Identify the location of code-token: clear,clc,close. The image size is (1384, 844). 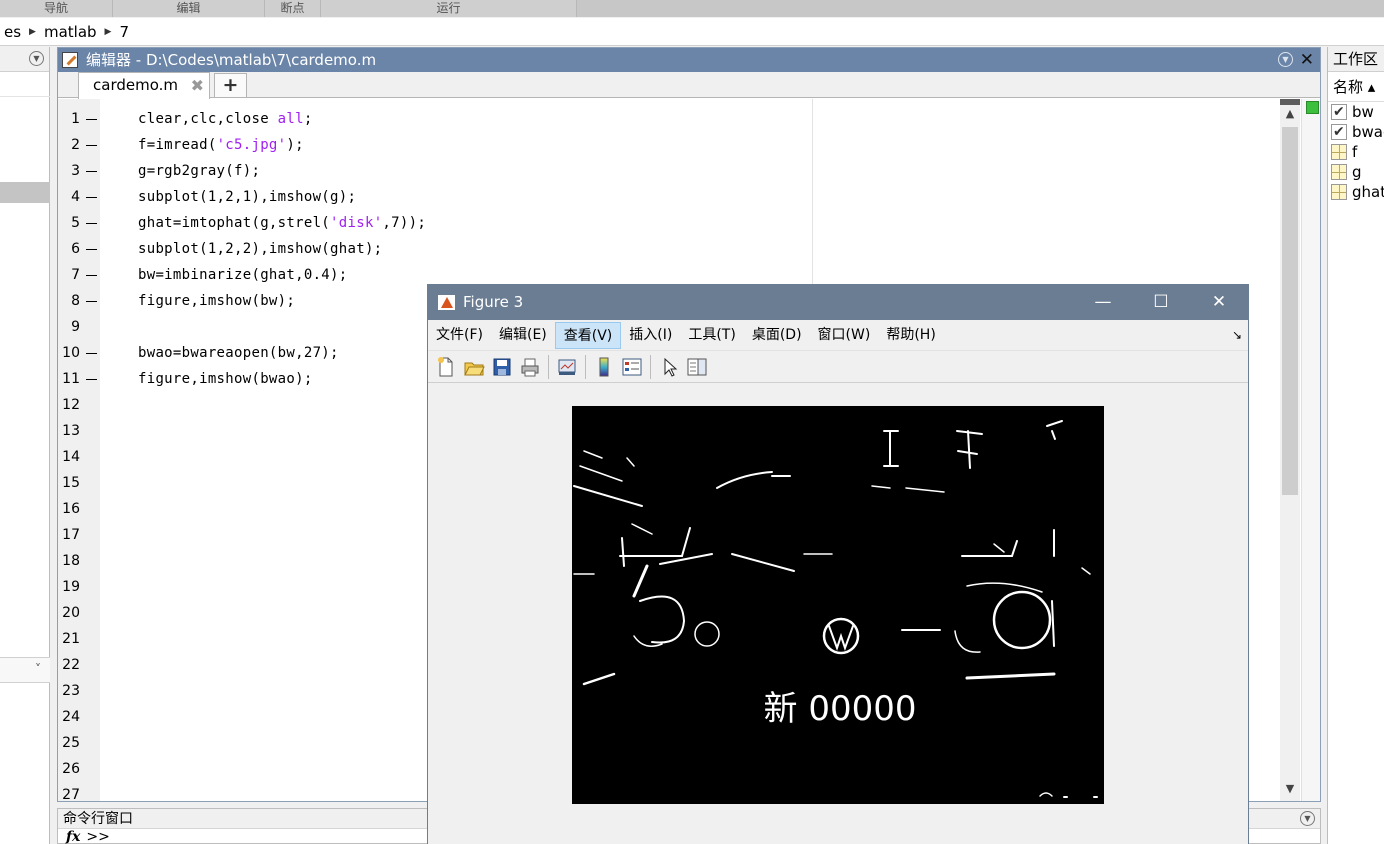
(208, 119).